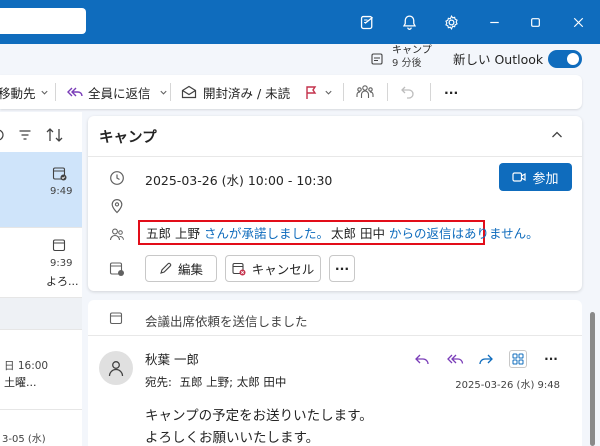  I want to click on location-pin-icon, so click(117, 206).